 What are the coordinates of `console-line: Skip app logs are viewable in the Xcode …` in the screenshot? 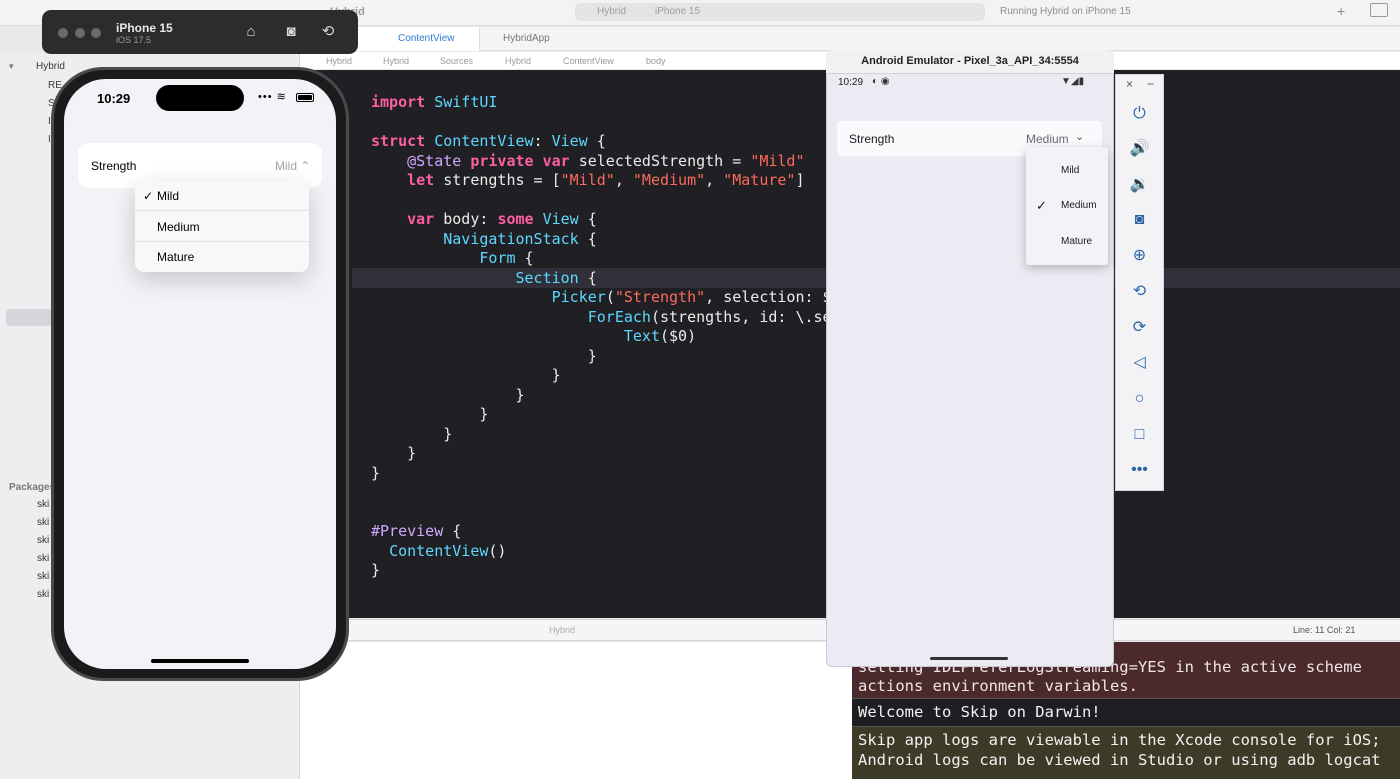 It's located at (1119, 740).